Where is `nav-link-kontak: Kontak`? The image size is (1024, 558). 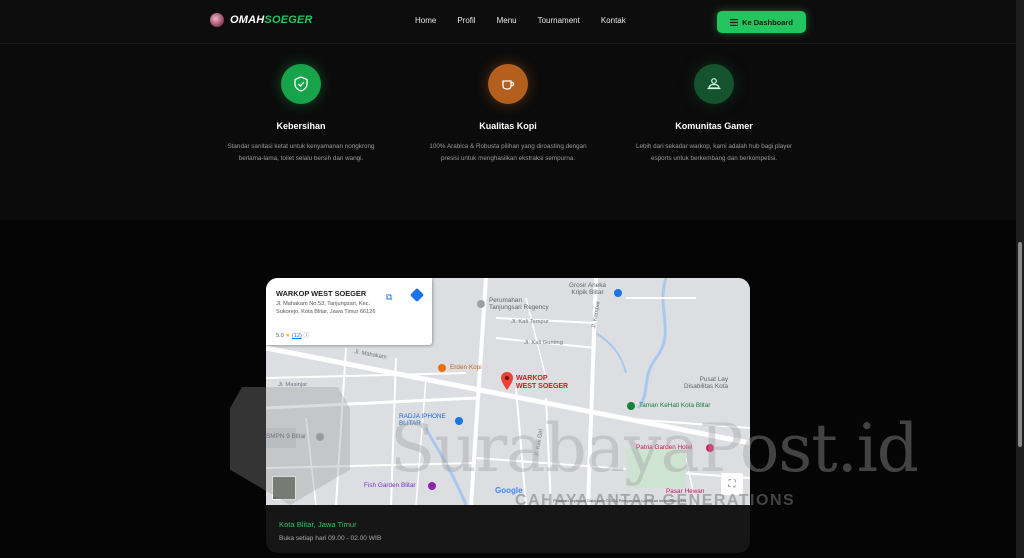
nav-link-kontak: Kontak is located at coordinates (613, 20).